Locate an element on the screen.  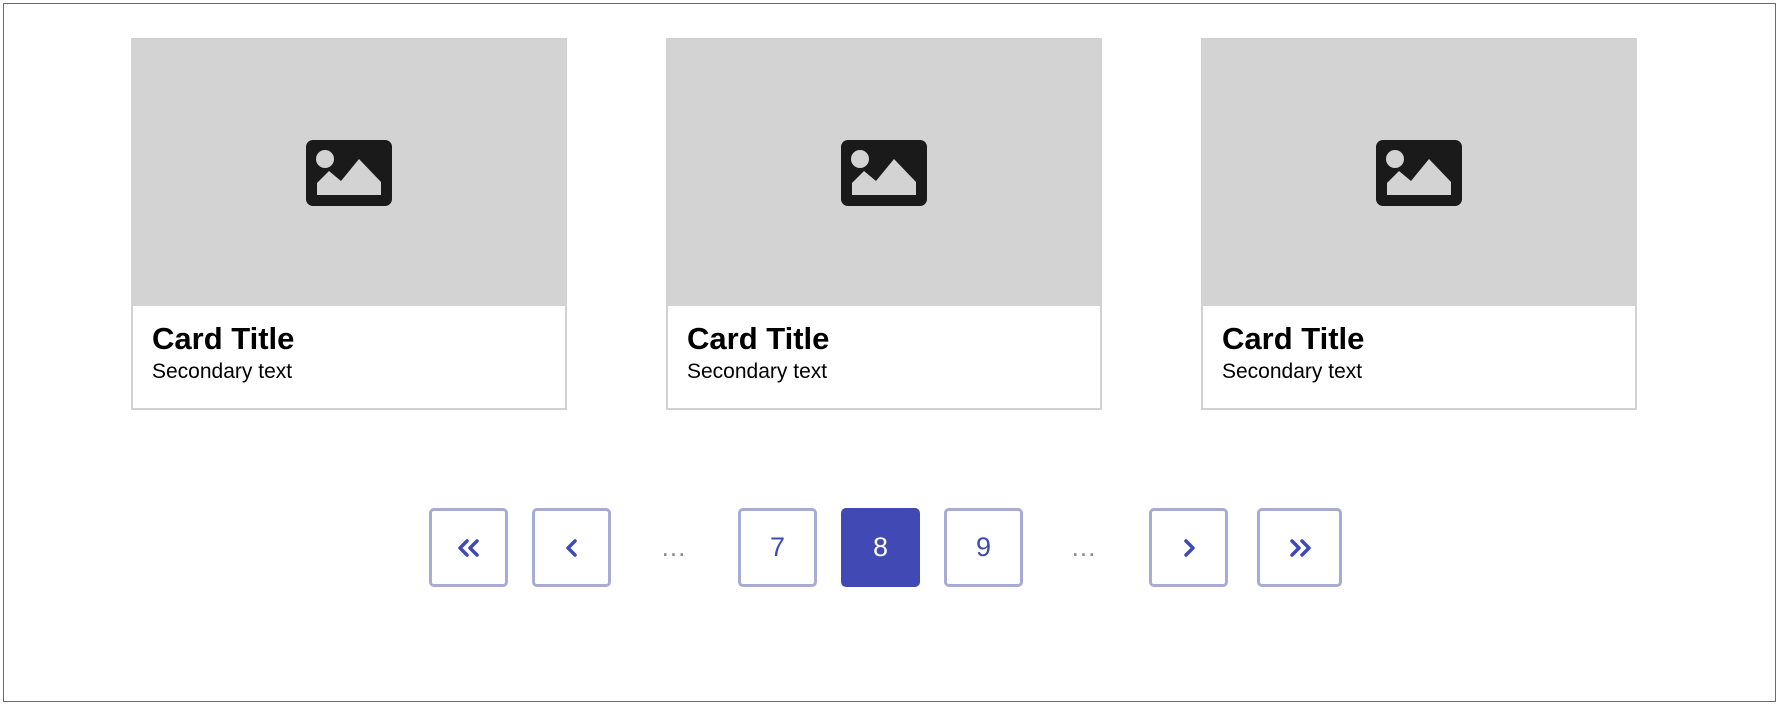
chevron-right-icon is located at coordinates (1189, 547).